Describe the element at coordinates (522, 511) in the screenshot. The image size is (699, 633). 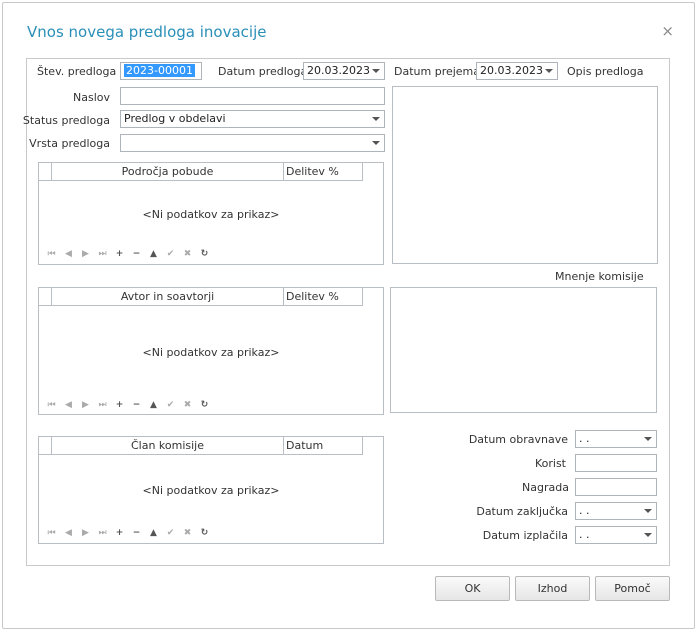
I see `datum-zakljucka-label: Datum zaključka` at that location.